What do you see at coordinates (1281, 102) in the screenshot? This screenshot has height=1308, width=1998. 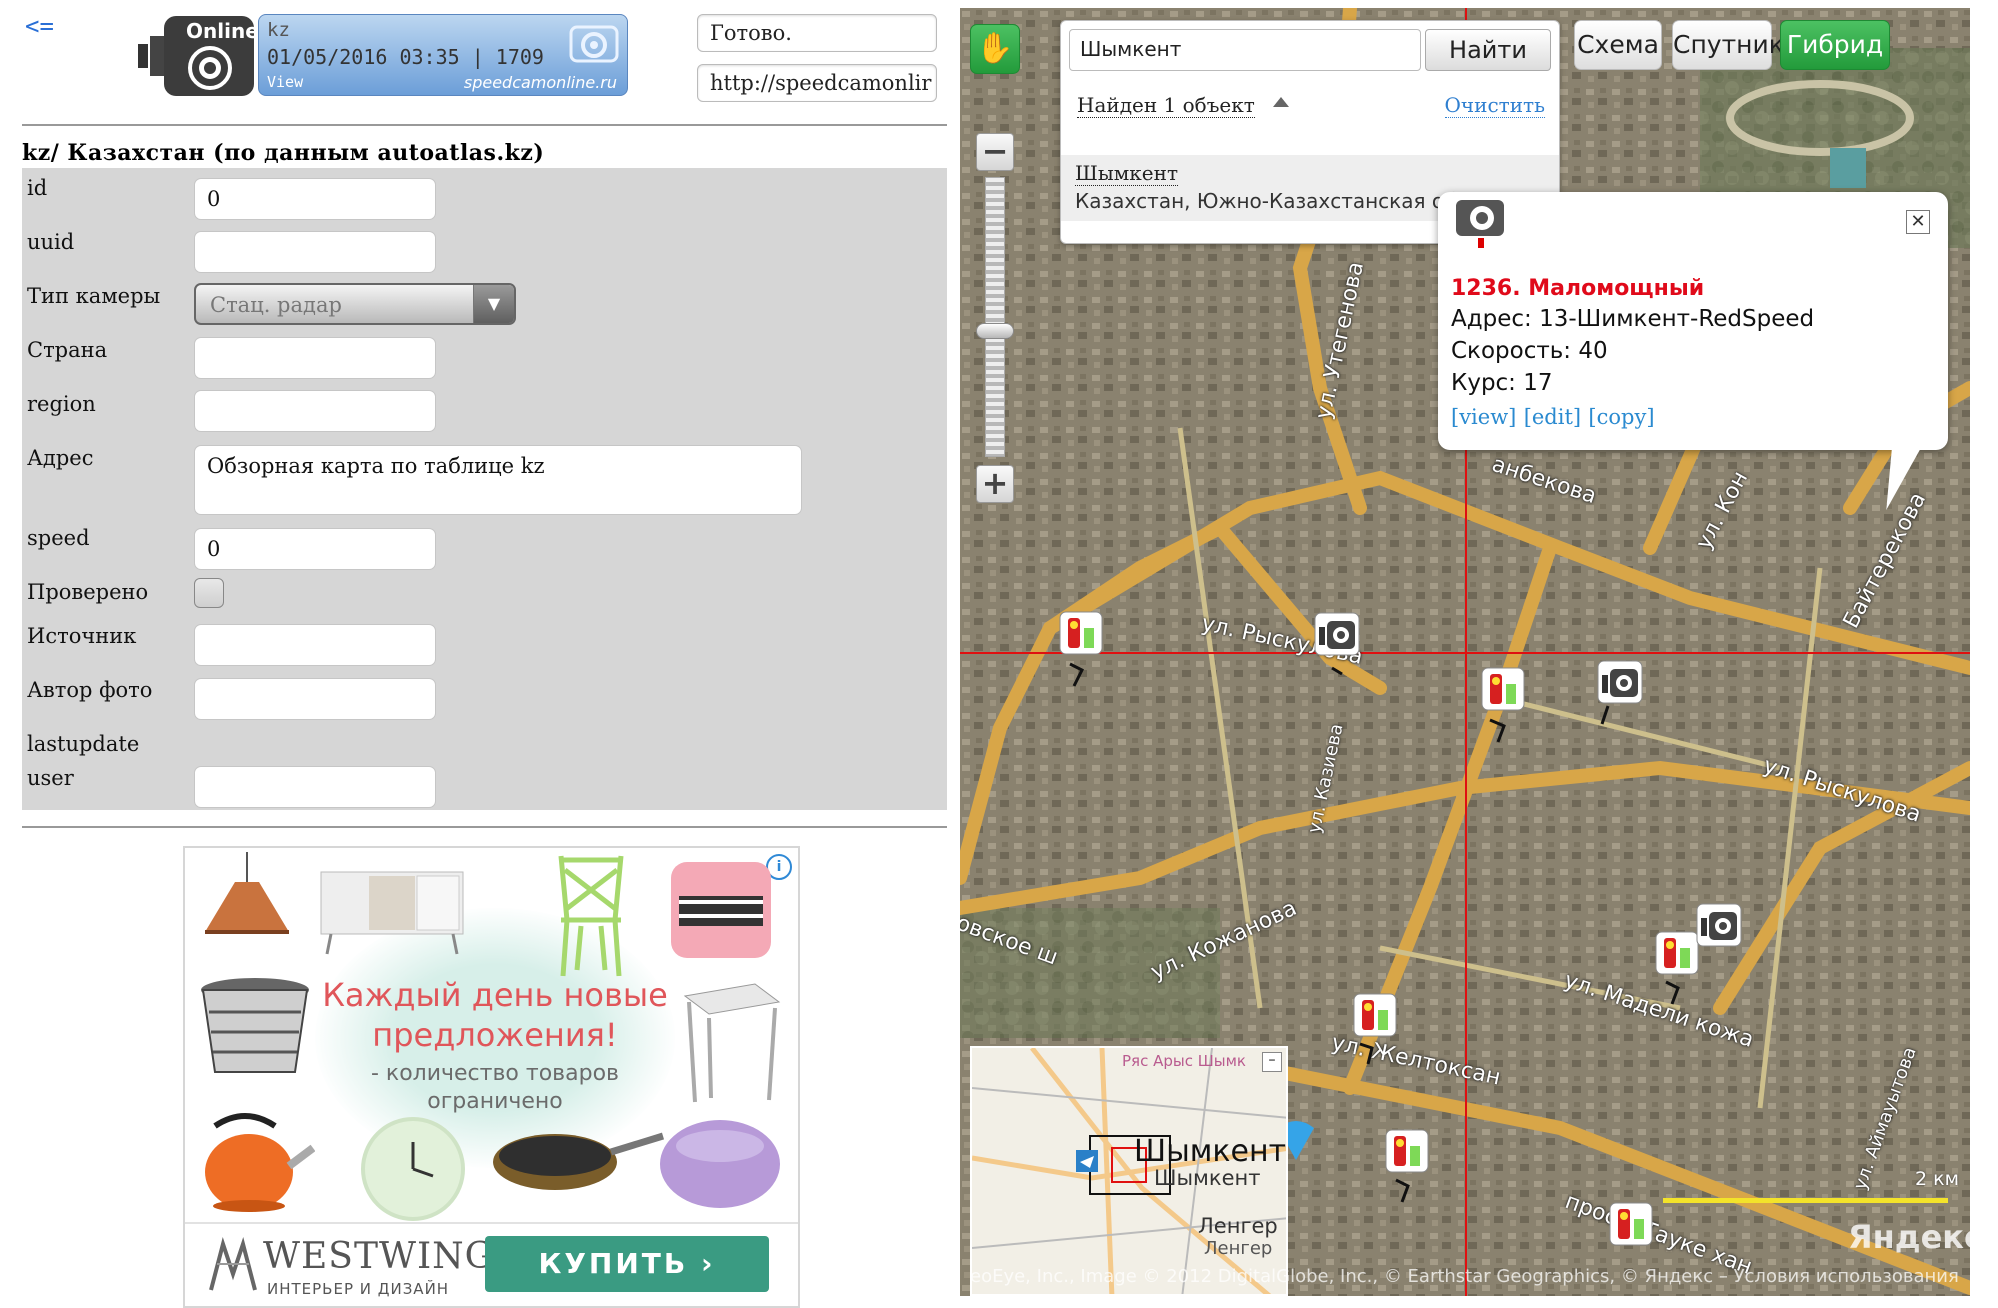 I see `collapse-arrow-icon` at bounding box center [1281, 102].